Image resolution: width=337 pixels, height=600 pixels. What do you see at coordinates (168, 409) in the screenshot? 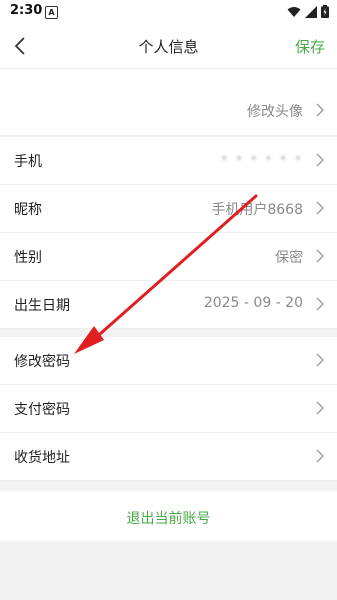
I see `payment-password-row: 支付密码` at bounding box center [168, 409].